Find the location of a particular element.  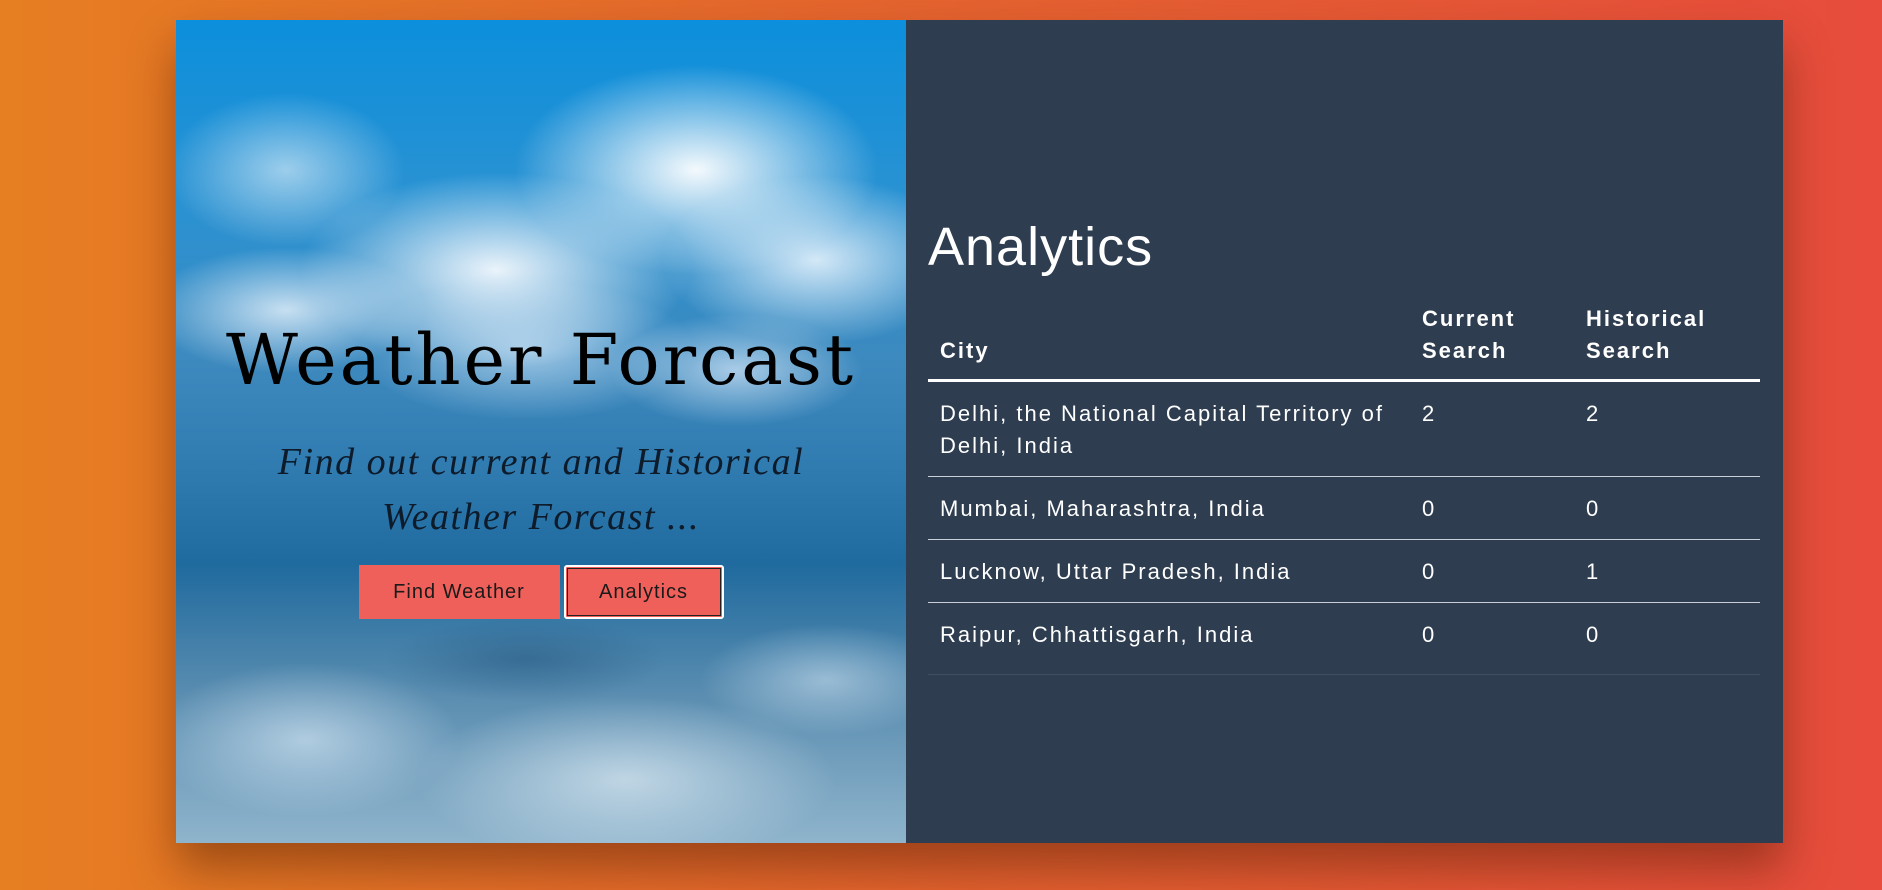

table-row: Mumbai, Maharashtra, India 0 0 is located at coordinates (1344, 508).